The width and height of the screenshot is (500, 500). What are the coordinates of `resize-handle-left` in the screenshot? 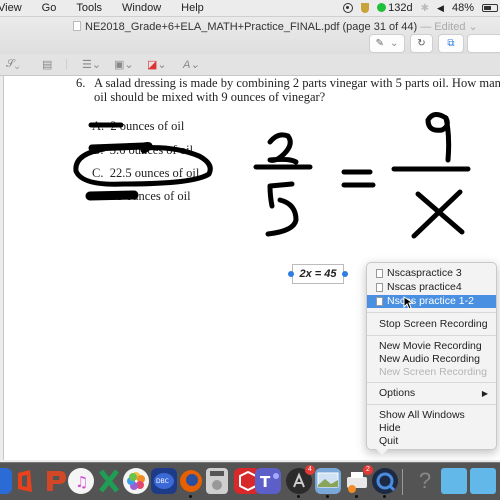 It's located at (291, 274).